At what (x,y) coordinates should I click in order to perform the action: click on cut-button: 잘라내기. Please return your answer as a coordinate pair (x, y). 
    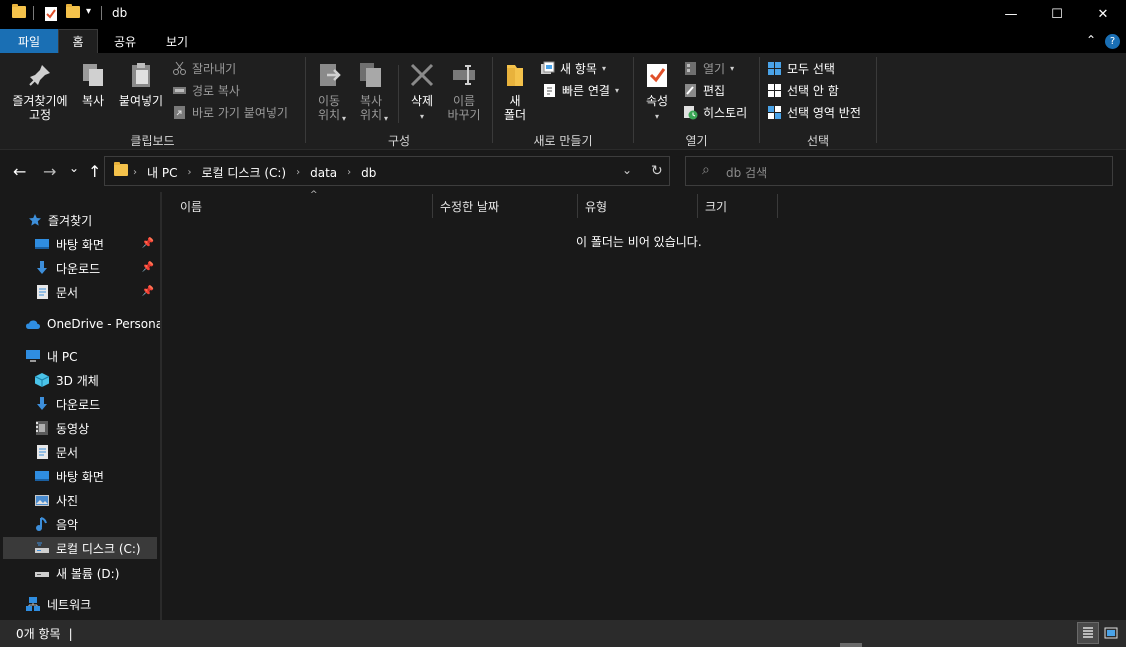
    Looking at the image, I should click on (204, 68).